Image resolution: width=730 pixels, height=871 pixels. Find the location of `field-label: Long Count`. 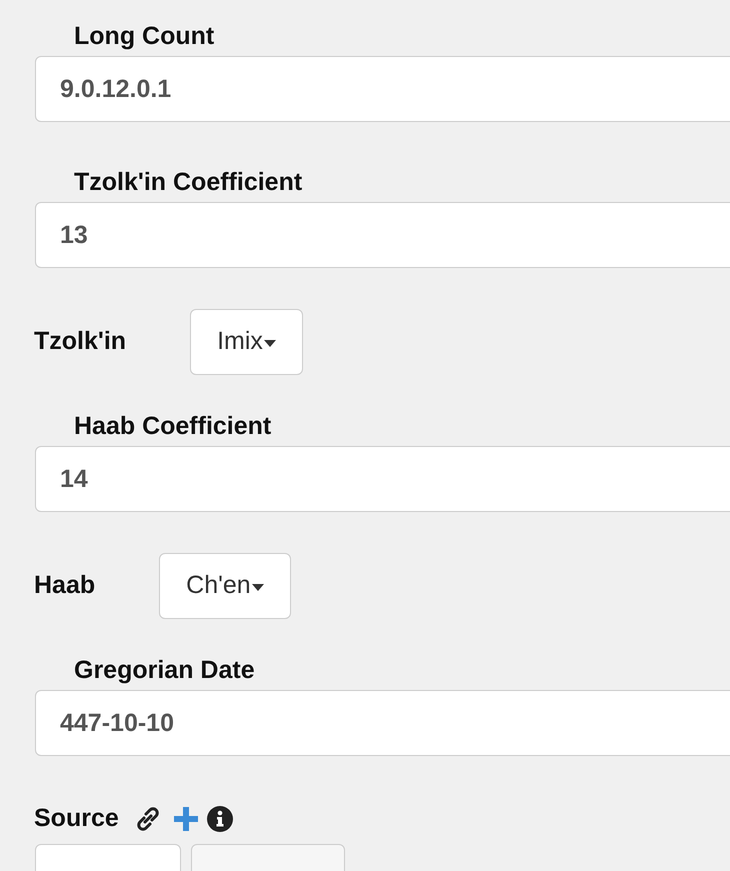

field-label: Long Count is located at coordinates (145, 36).